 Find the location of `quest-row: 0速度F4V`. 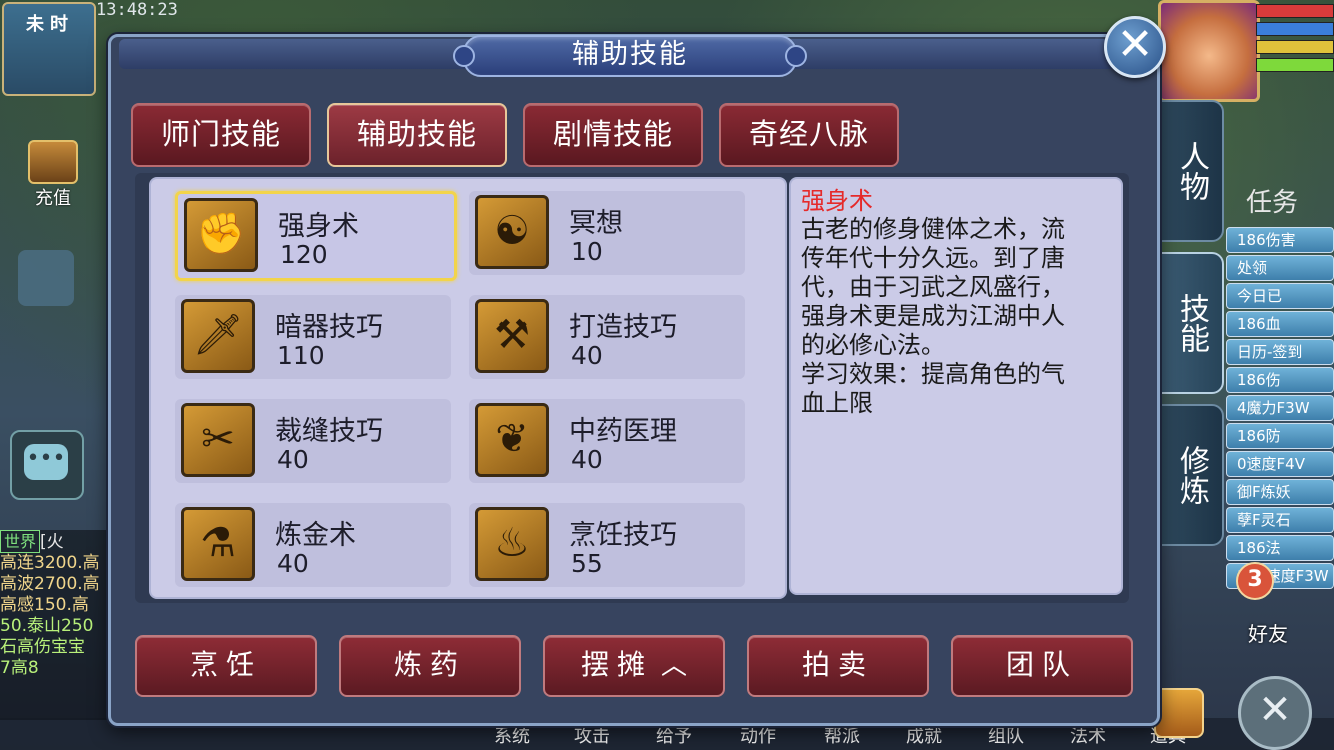

quest-row: 0速度F4V is located at coordinates (1280, 464).